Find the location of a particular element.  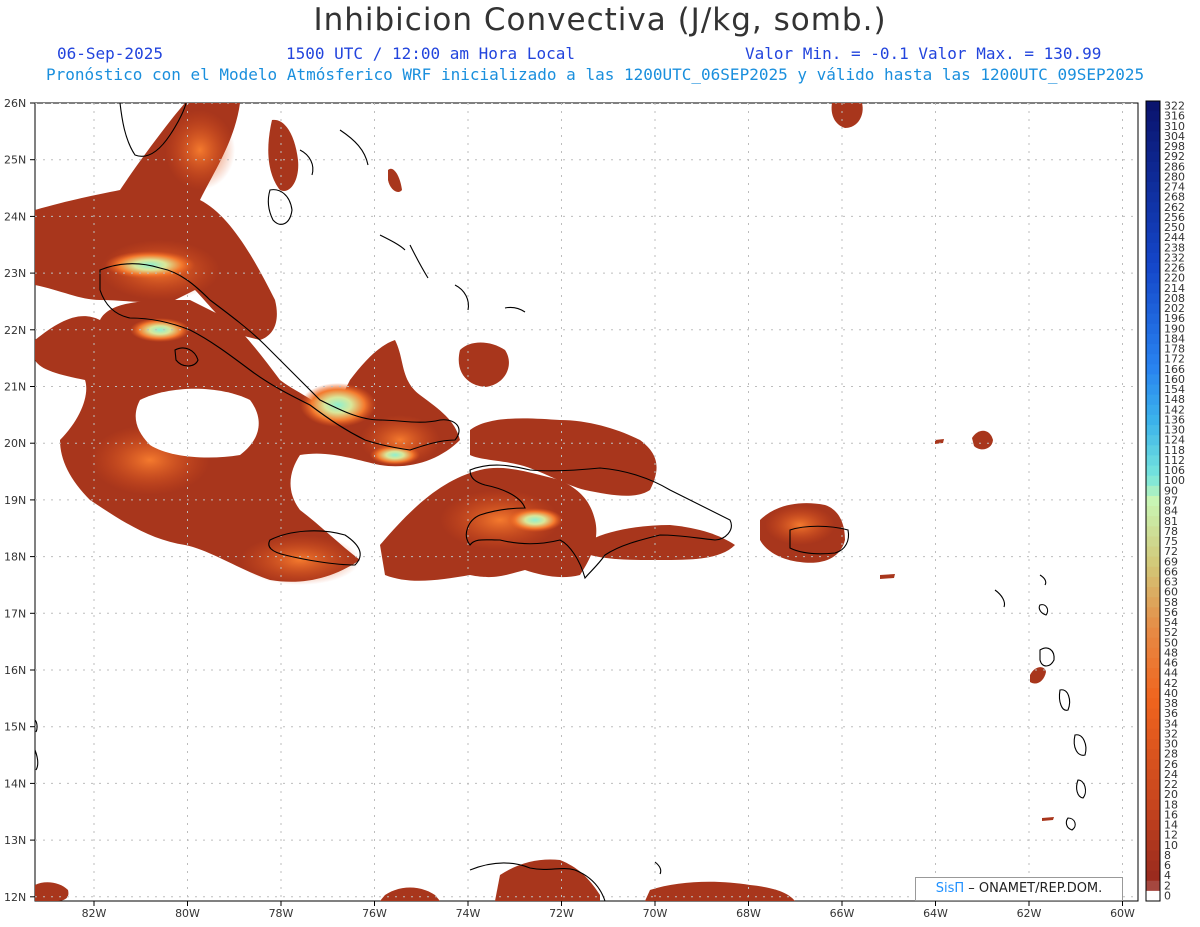

credit-box: SisΠ – ONAMET/REP.DOM. is located at coordinates (1019, 889).